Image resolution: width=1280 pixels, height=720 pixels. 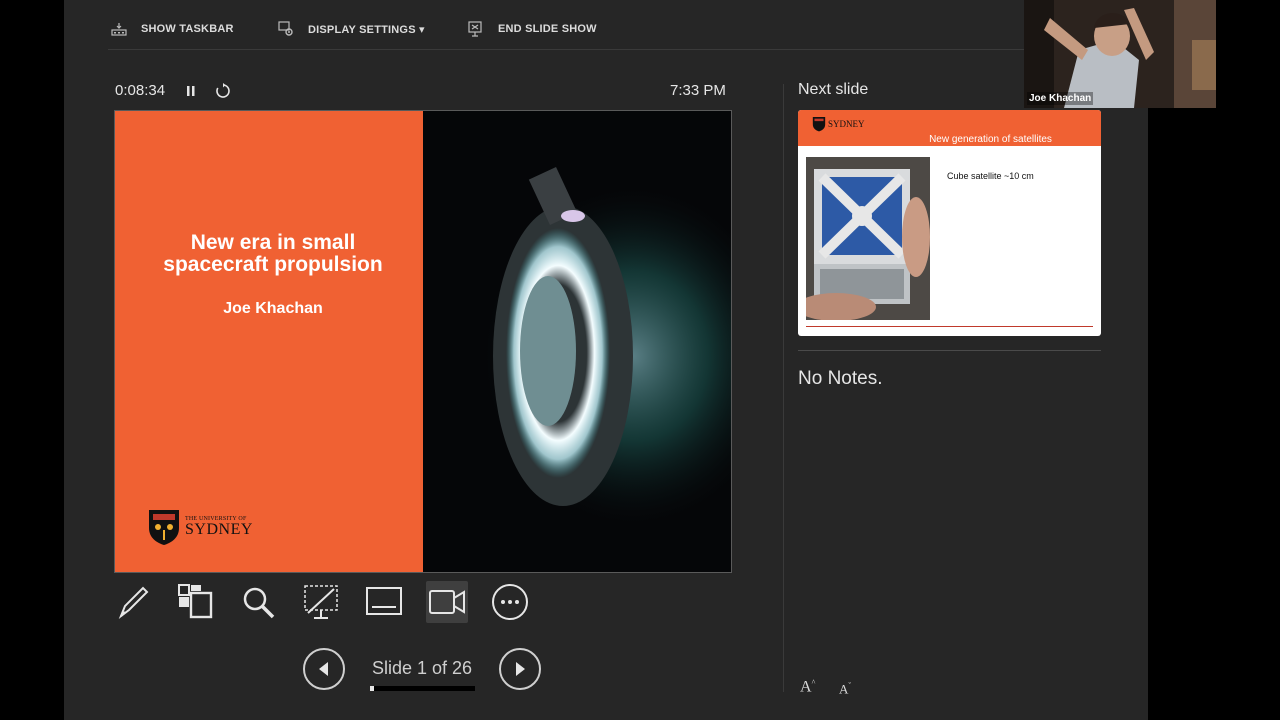 I want to click on decrease-font-caret: ˇ, so click(x=850, y=685).